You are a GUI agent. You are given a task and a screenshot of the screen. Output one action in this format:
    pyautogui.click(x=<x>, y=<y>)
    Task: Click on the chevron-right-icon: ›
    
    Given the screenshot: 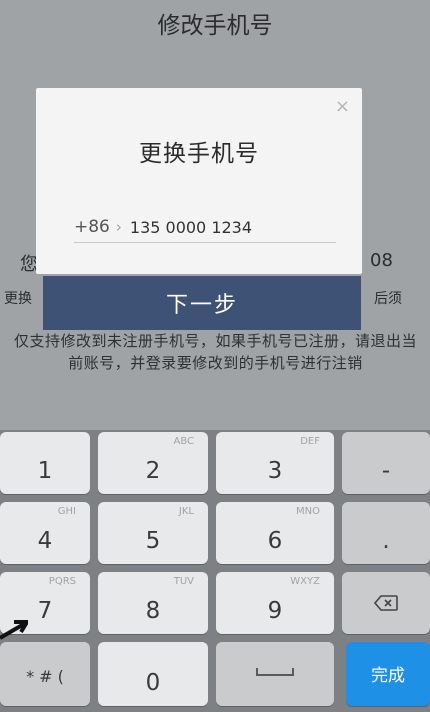 What is the action you would take?
    pyautogui.click(x=119, y=227)
    